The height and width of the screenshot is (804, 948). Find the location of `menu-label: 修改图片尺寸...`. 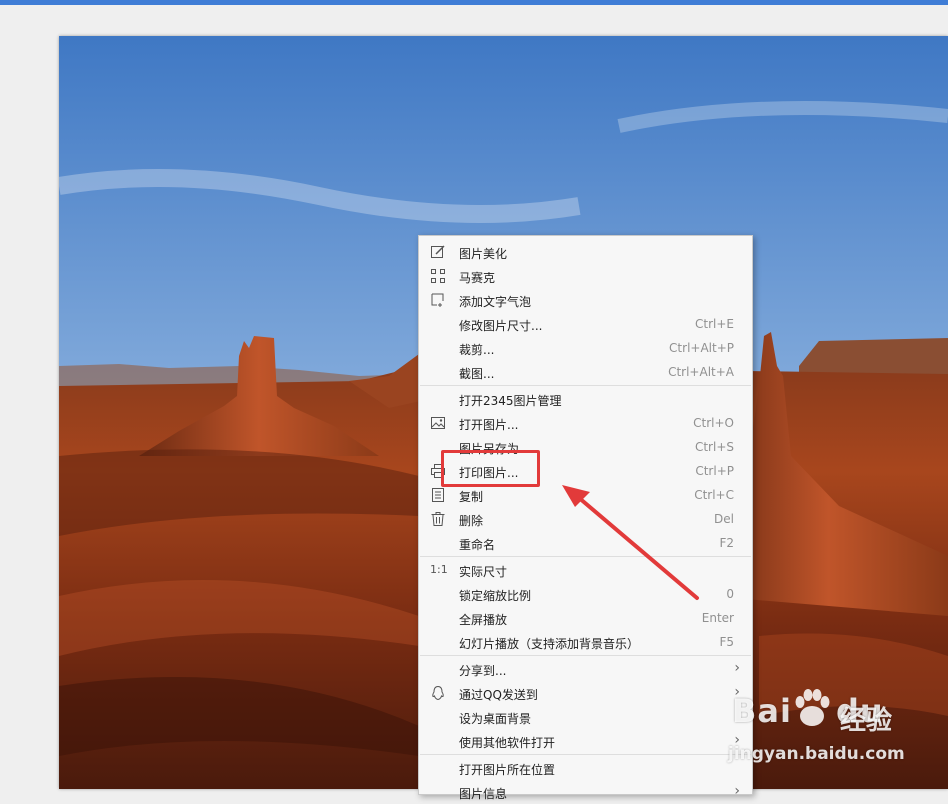

menu-label: 修改图片尺寸... is located at coordinates (501, 326).